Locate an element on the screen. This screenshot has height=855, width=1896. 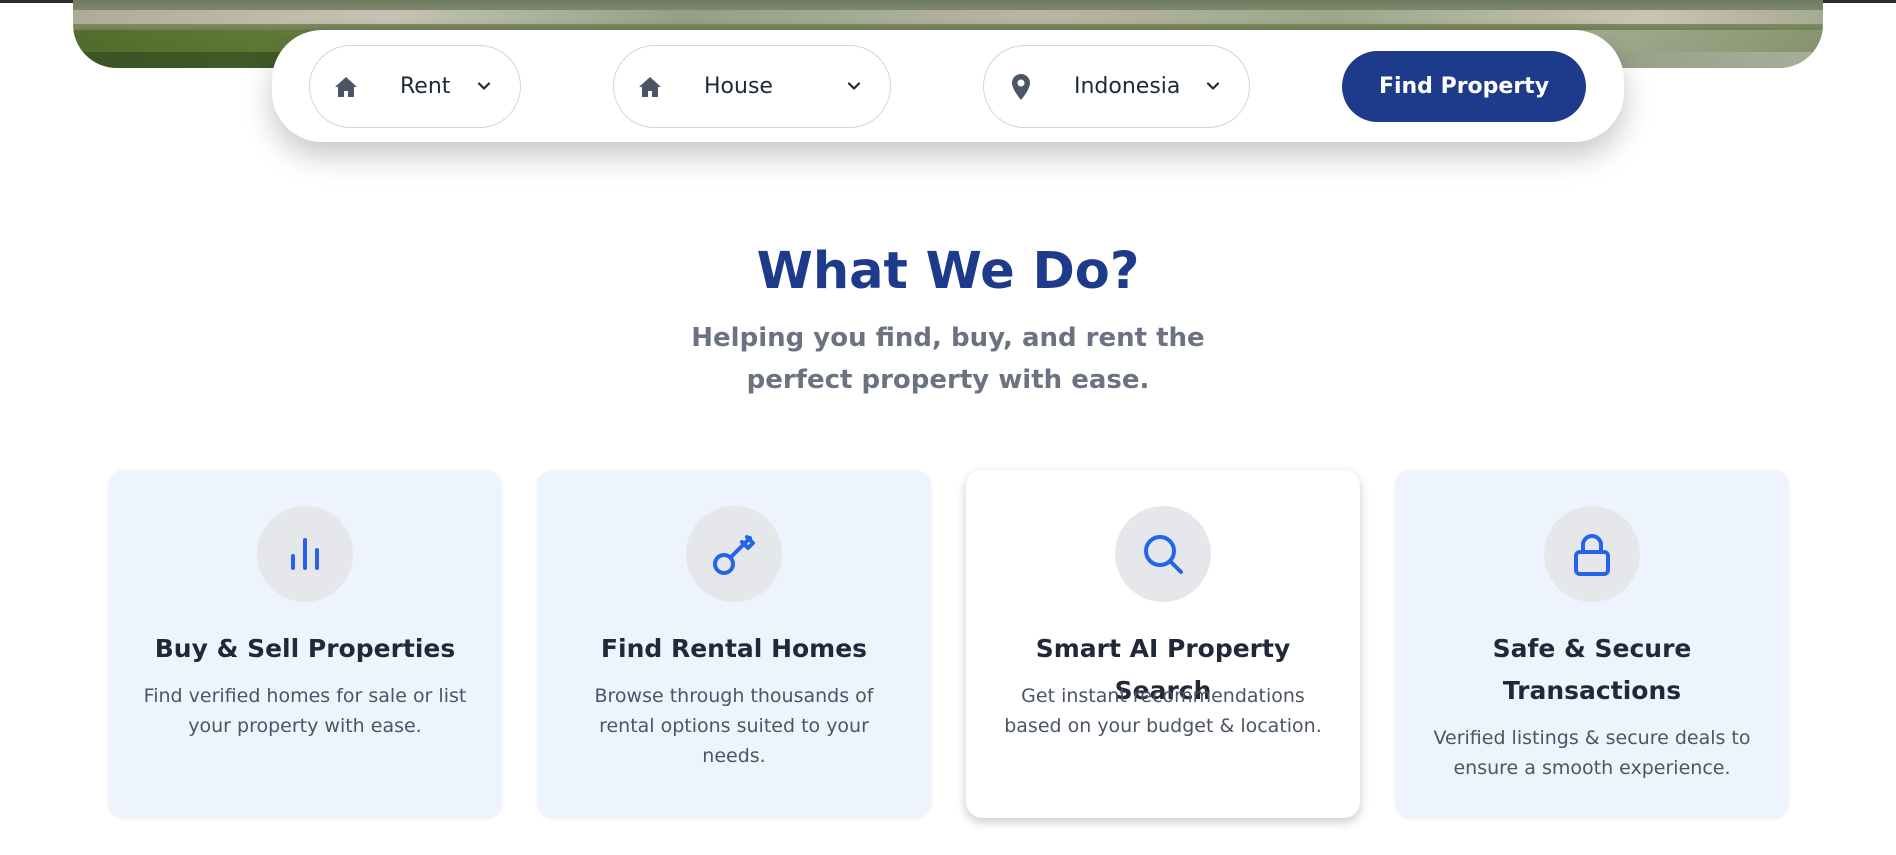
lock-icon is located at coordinates (1592, 555).